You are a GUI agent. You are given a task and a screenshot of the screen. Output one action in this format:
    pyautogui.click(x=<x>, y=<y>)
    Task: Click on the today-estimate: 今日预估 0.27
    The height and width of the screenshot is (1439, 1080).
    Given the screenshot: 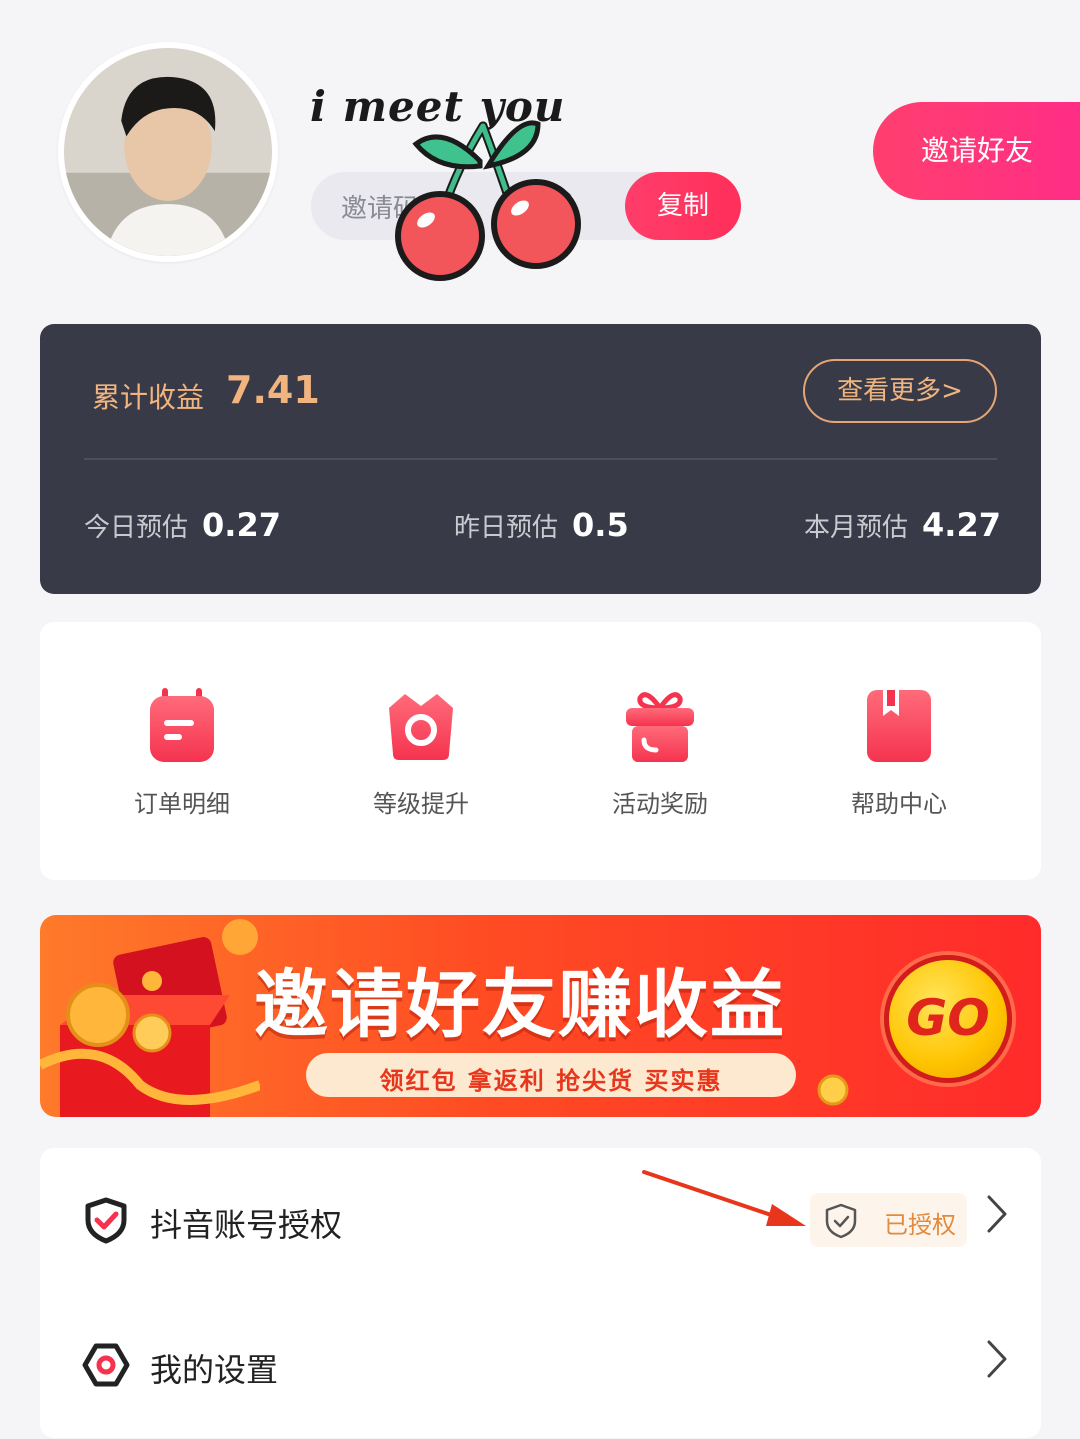 What is the action you would take?
    pyautogui.click(x=182, y=525)
    